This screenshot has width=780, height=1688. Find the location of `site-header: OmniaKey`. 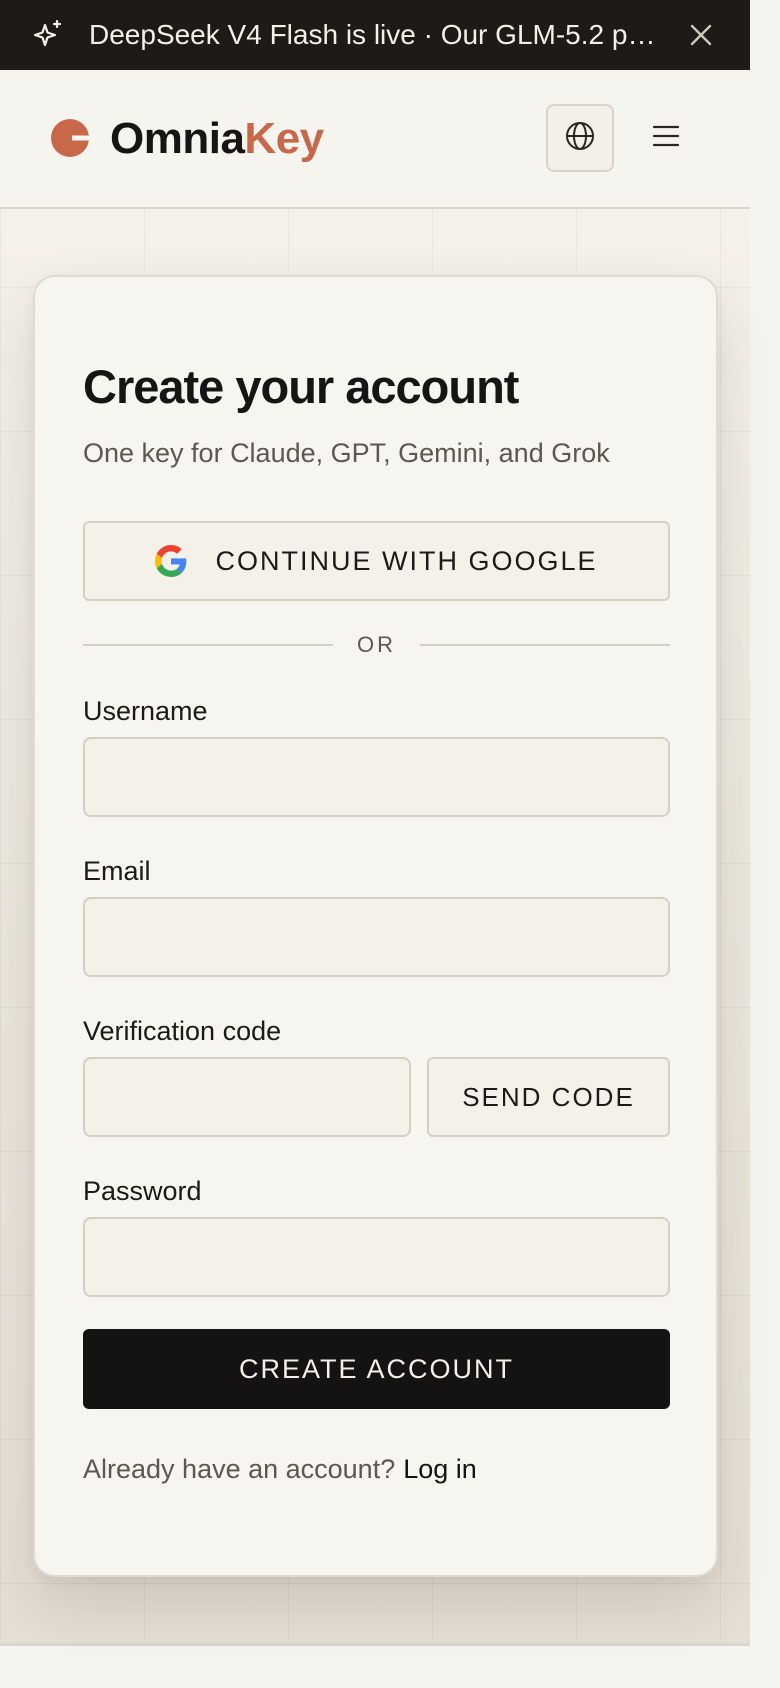

site-header: OmniaKey is located at coordinates (375, 139).